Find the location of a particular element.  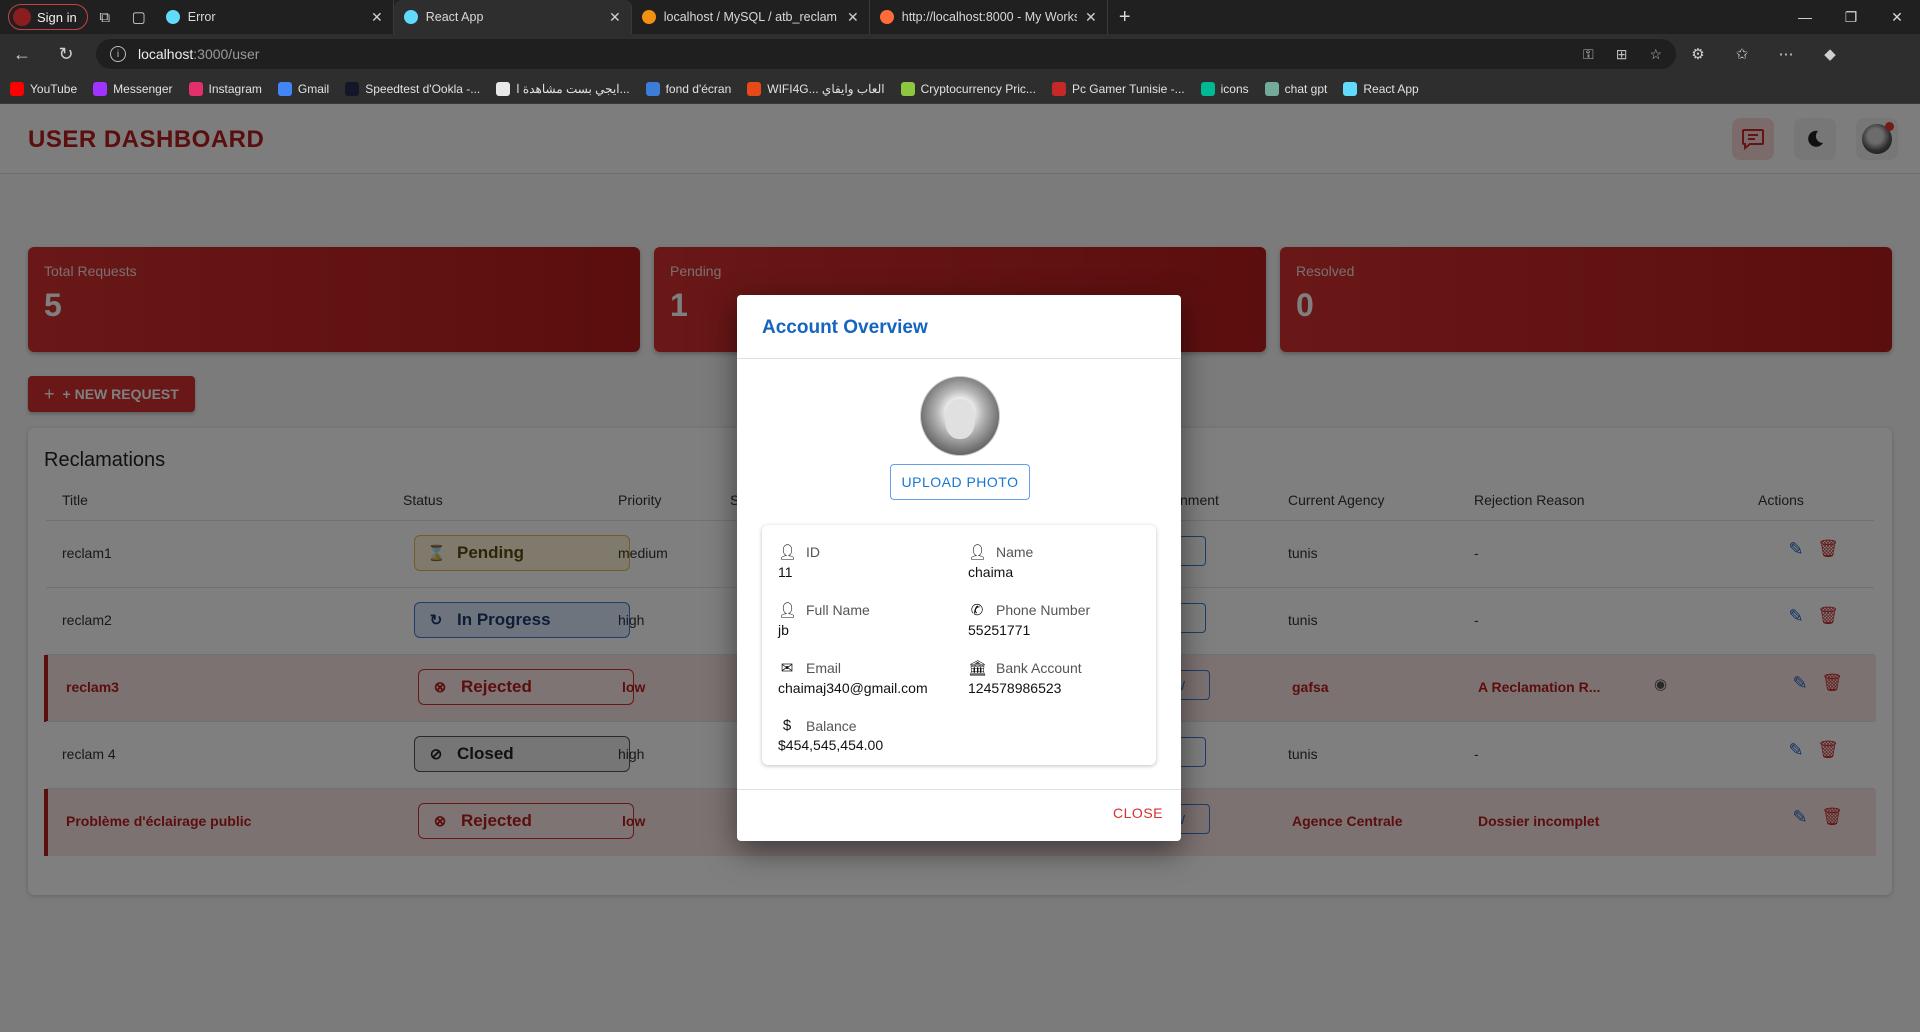

field-label: Full Name is located at coordinates (838, 610).